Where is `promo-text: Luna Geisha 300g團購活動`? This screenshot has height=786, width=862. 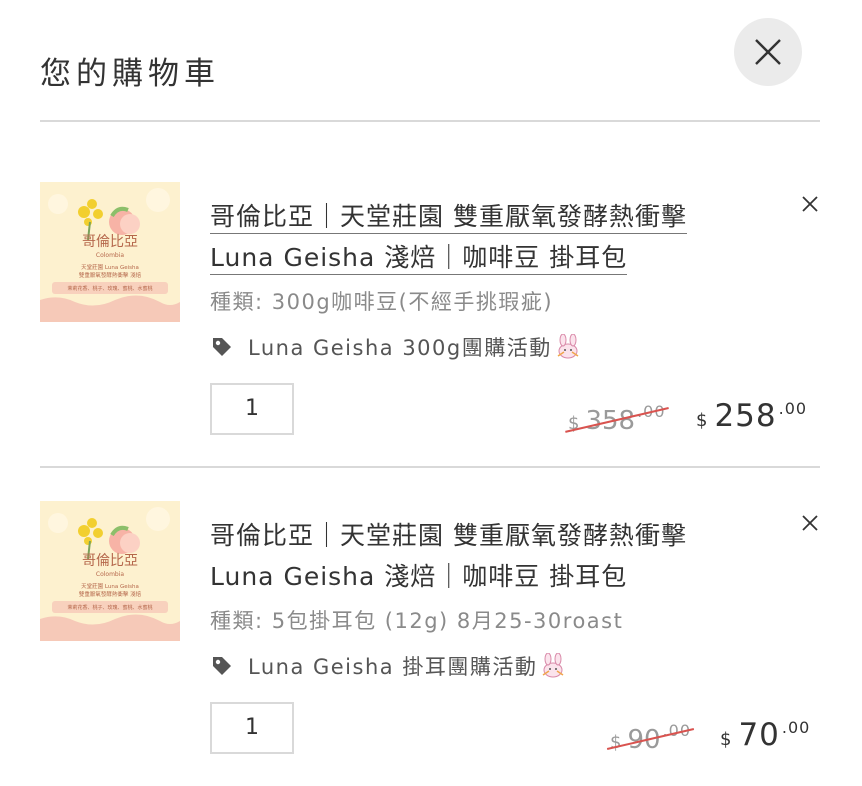 promo-text: Luna Geisha 300g團購活動 is located at coordinates (400, 348).